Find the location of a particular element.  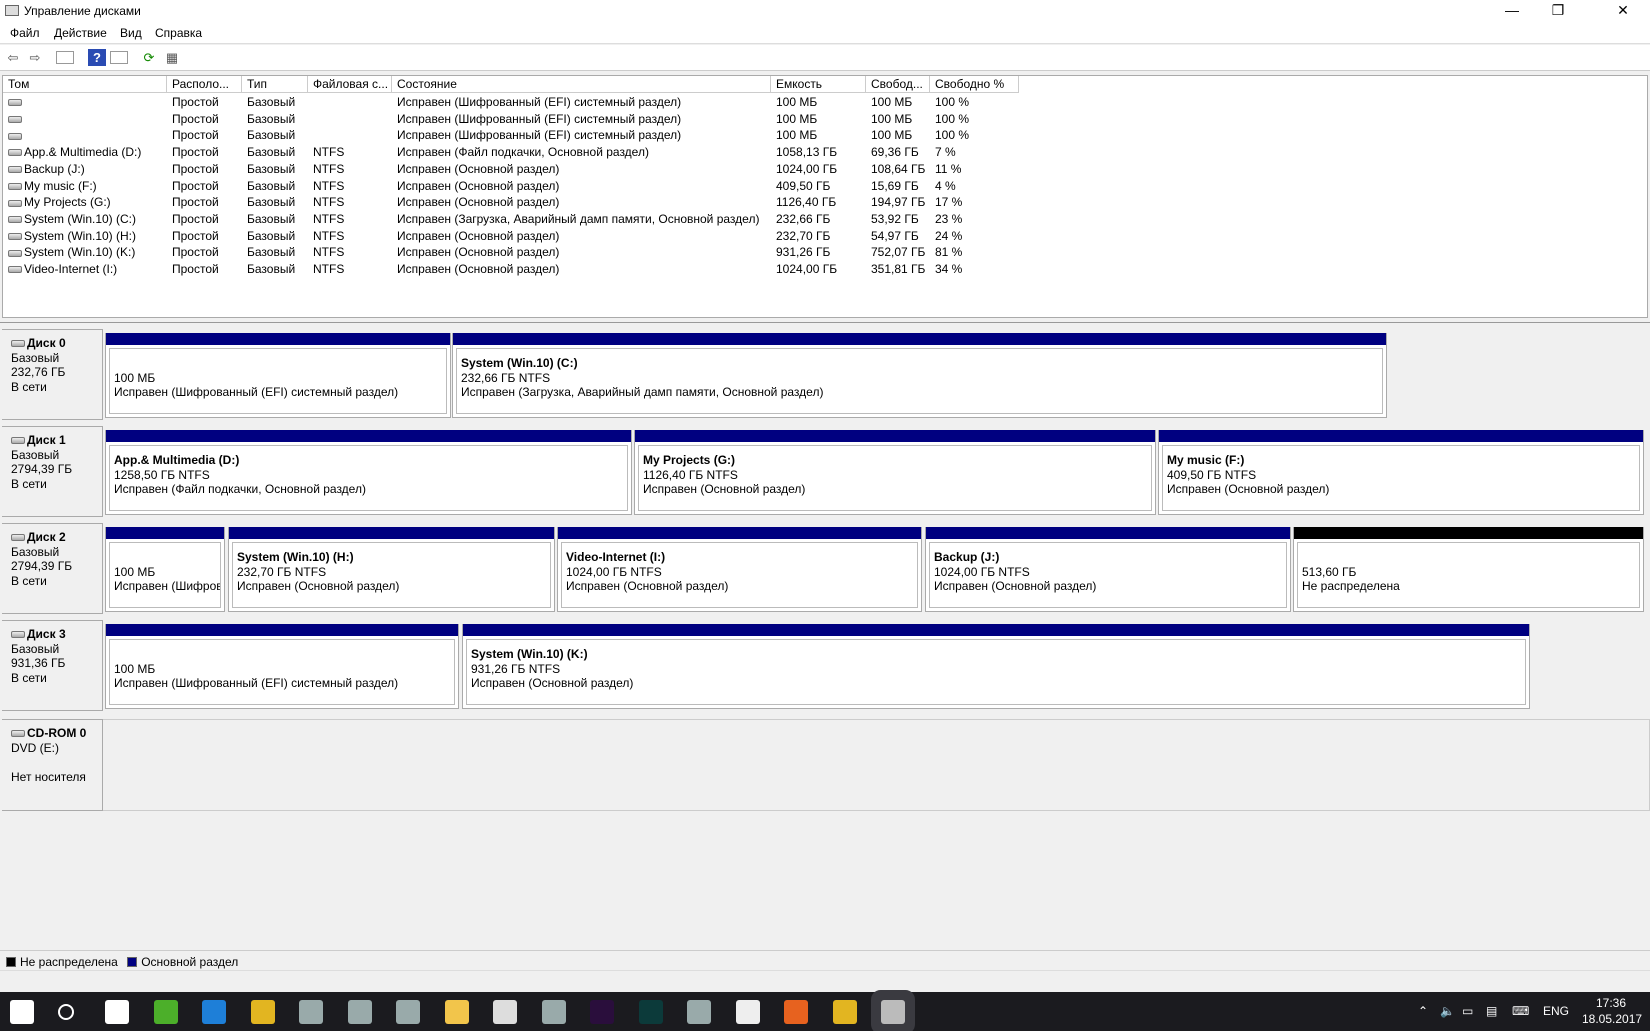

refresh-icon: ⟳ is located at coordinates (149, 57).